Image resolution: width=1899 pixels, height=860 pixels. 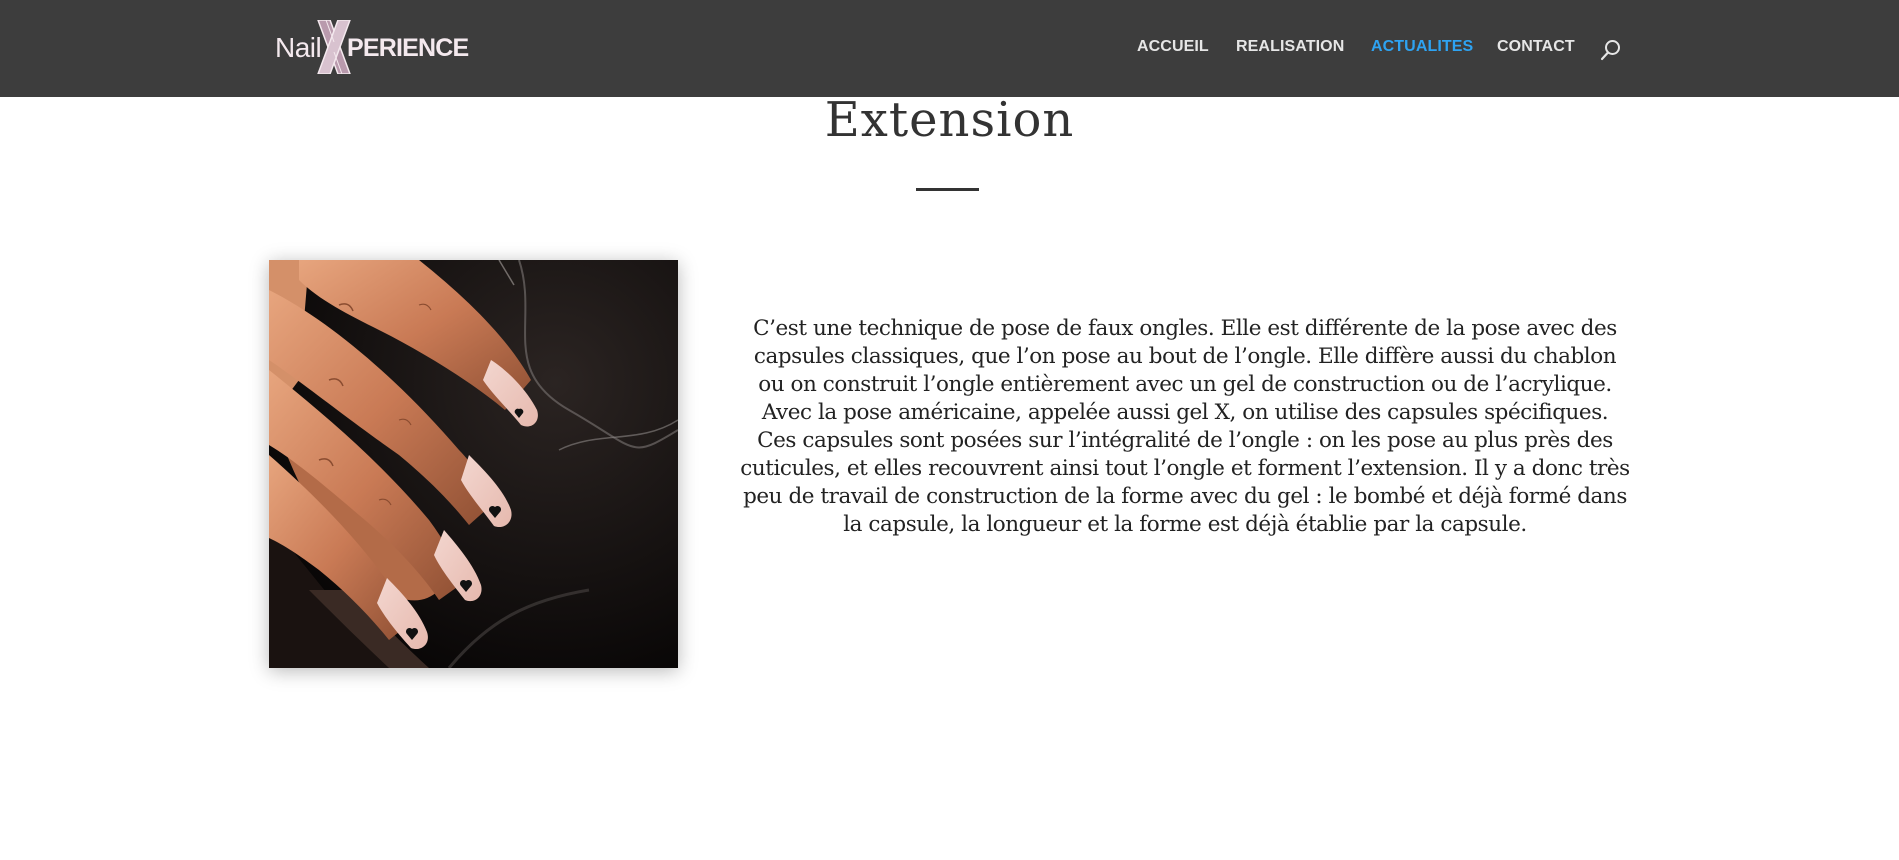 What do you see at coordinates (1173, 47) in the screenshot?
I see `nav-item-accueil: ACCUEIL` at bounding box center [1173, 47].